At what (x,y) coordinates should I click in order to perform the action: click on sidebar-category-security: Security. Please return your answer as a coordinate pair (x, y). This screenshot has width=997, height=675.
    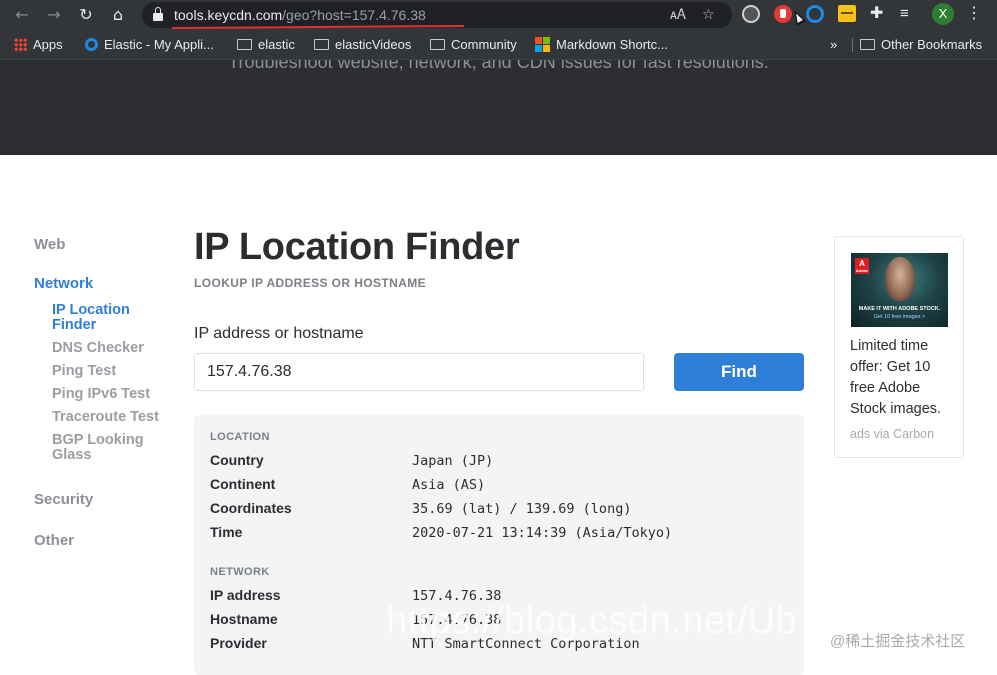
    Looking at the image, I should click on (63, 499).